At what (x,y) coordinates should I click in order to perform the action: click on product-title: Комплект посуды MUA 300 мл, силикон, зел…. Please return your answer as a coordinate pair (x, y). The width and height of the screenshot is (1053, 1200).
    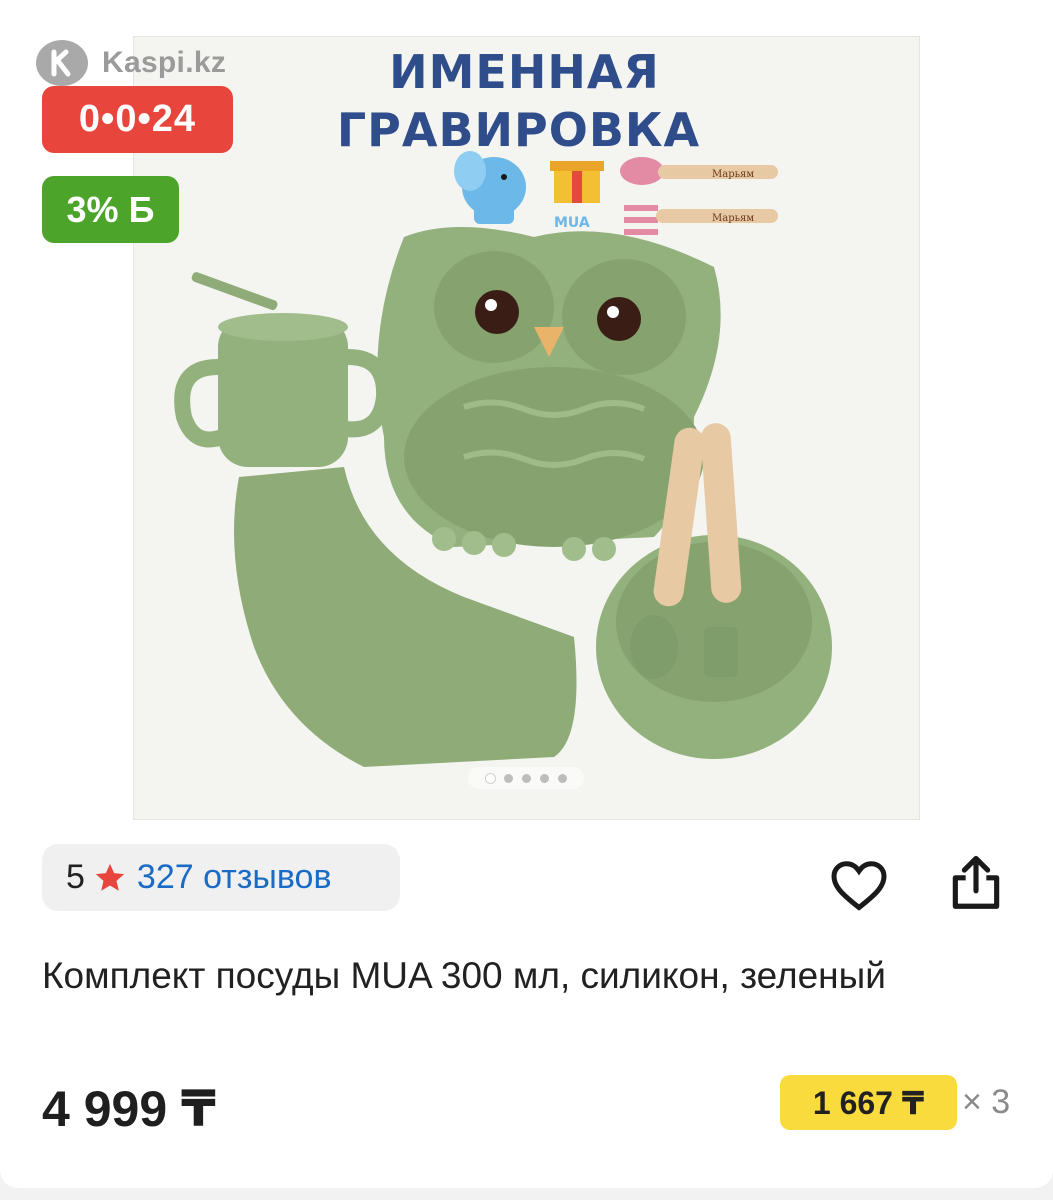
    Looking at the image, I should click on (464, 975).